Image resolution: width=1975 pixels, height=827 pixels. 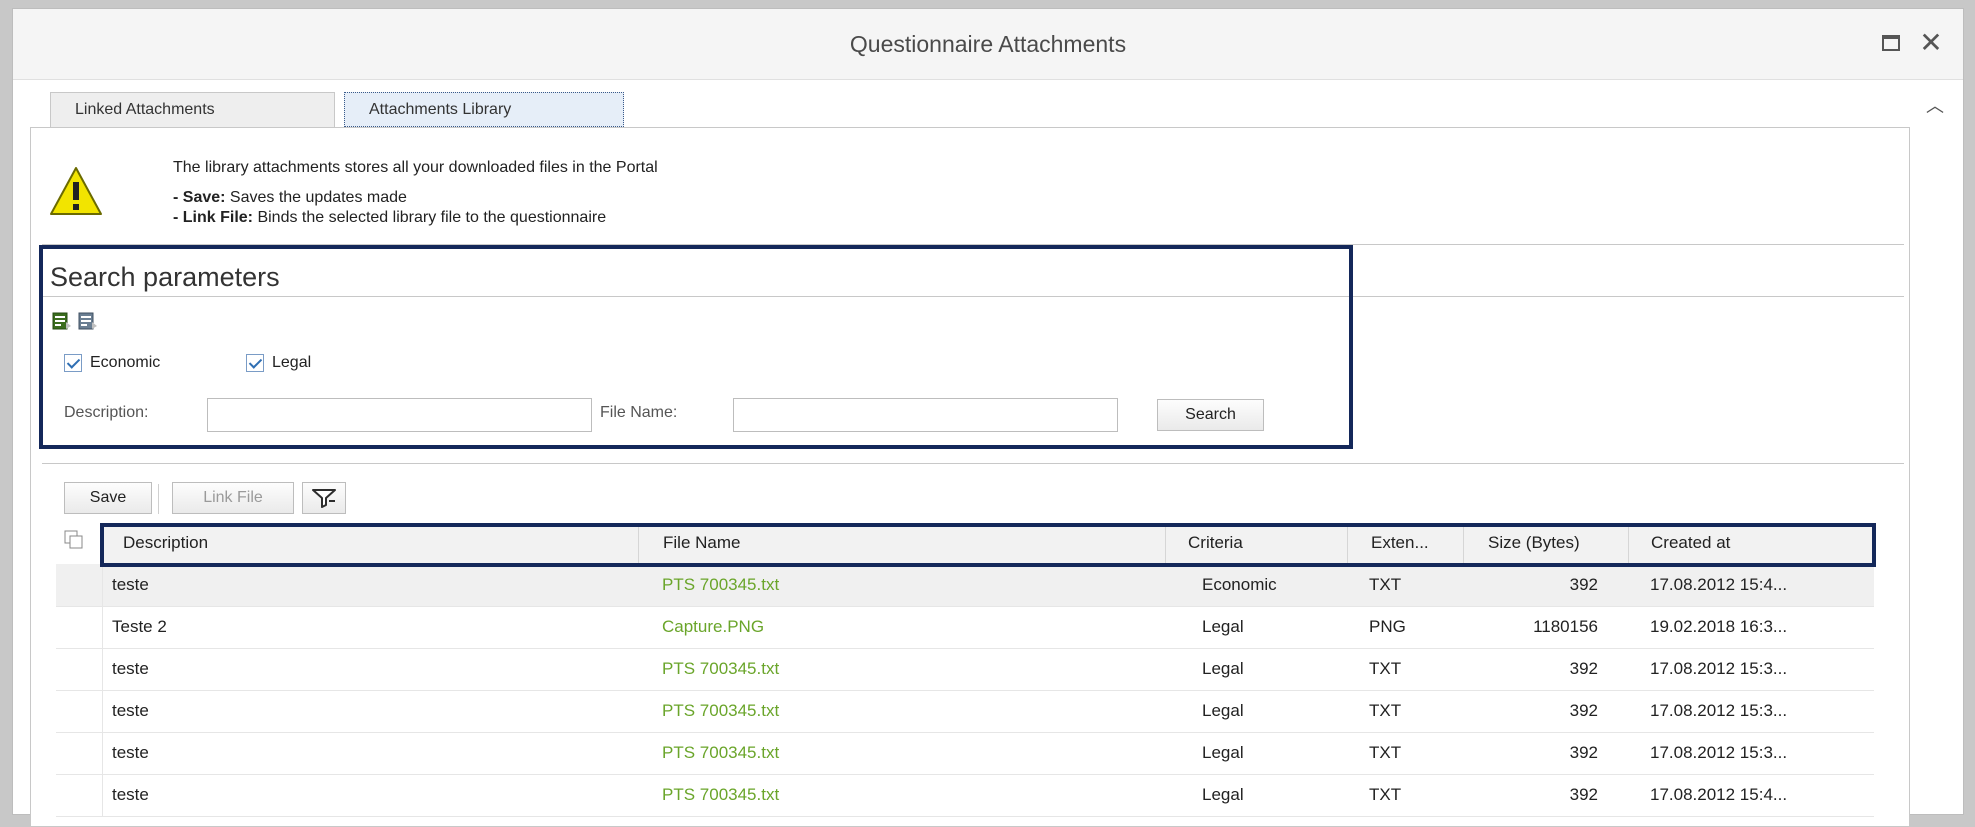 What do you see at coordinates (1892, 44) in the screenshot?
I see `maximize-icon` at bounding box center [1892, 44].